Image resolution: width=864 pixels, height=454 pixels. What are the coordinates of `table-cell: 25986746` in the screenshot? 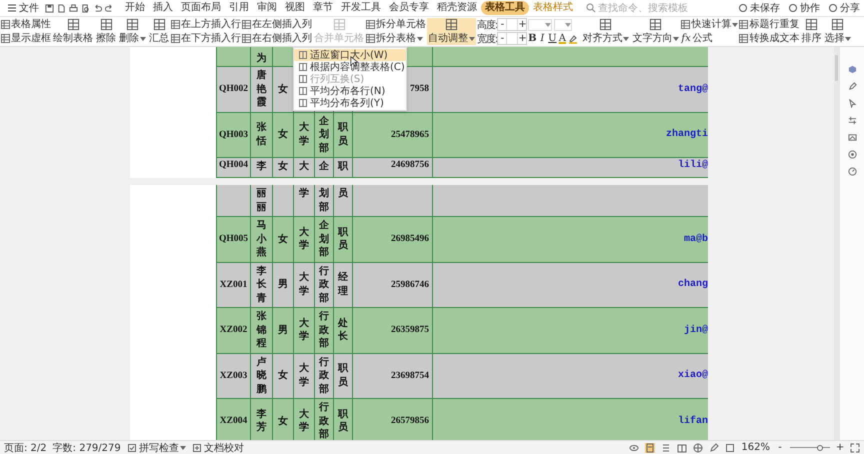 It's located at (410, 285).